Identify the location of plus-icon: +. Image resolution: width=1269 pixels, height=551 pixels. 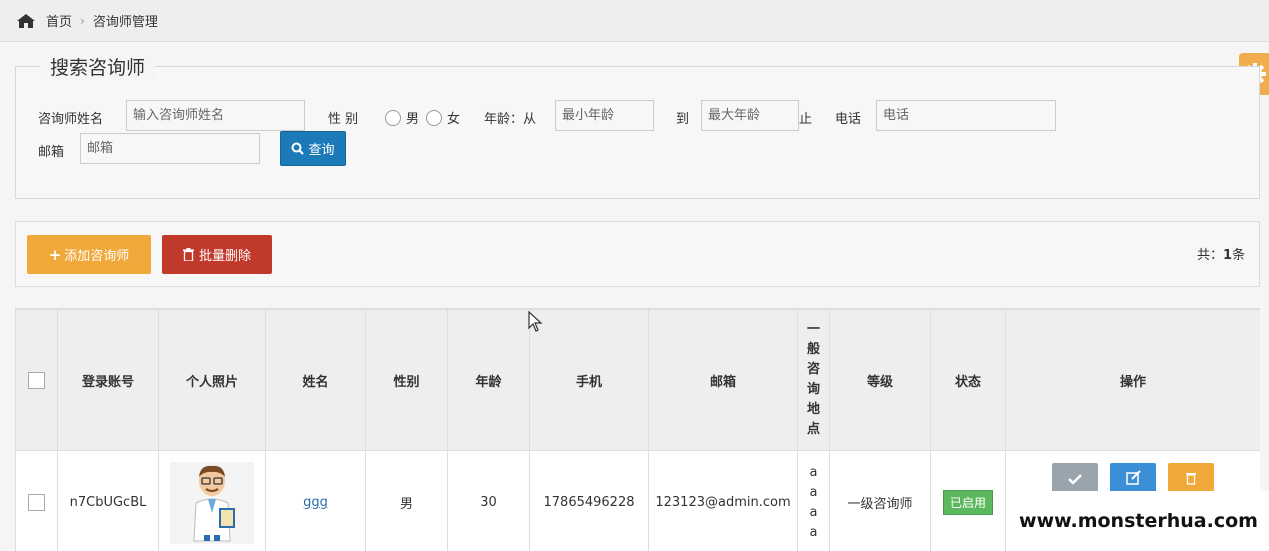
(55, 254).